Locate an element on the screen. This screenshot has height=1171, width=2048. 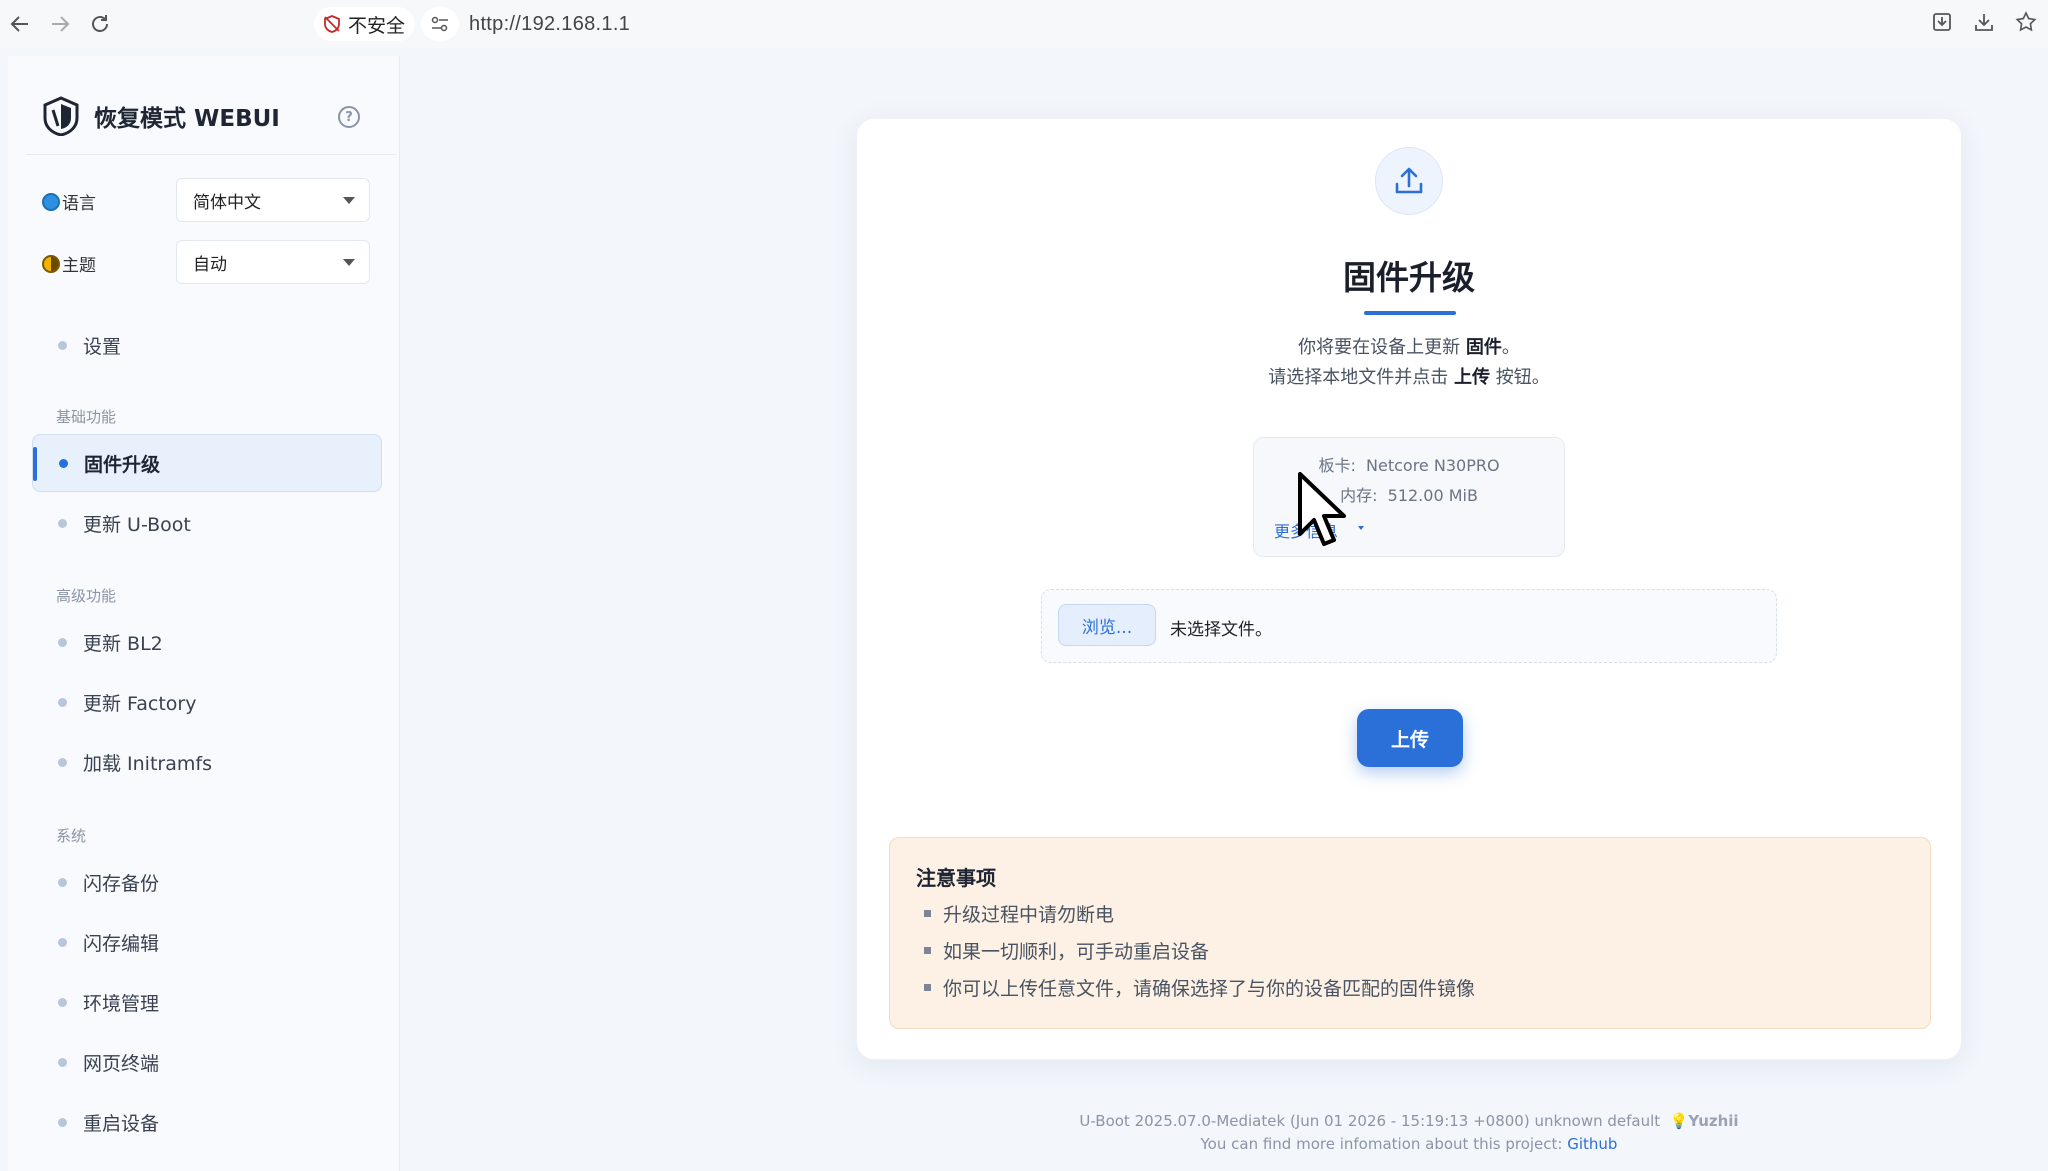
desc1-bold: 固件 is located at coordinates (1483, 347).